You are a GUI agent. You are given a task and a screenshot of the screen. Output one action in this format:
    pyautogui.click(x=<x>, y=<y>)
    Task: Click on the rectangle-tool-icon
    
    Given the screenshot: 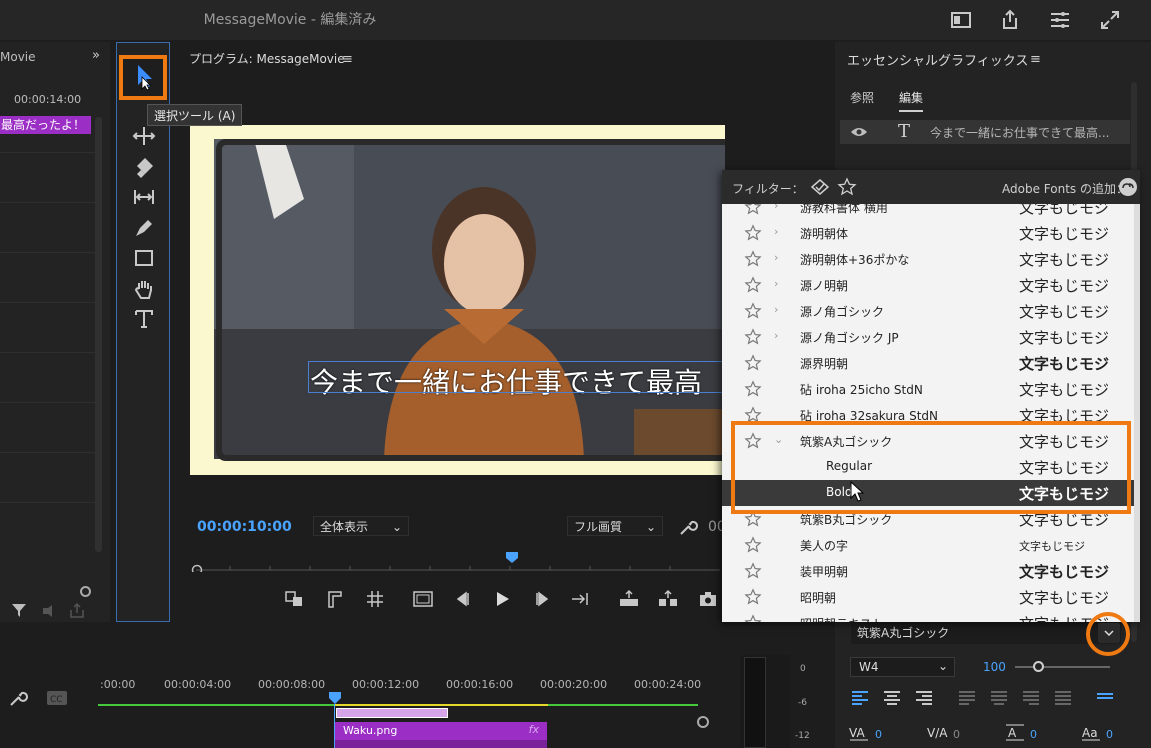 What is the action you would take?
    pyautogui.click(x=144, y=258)
    